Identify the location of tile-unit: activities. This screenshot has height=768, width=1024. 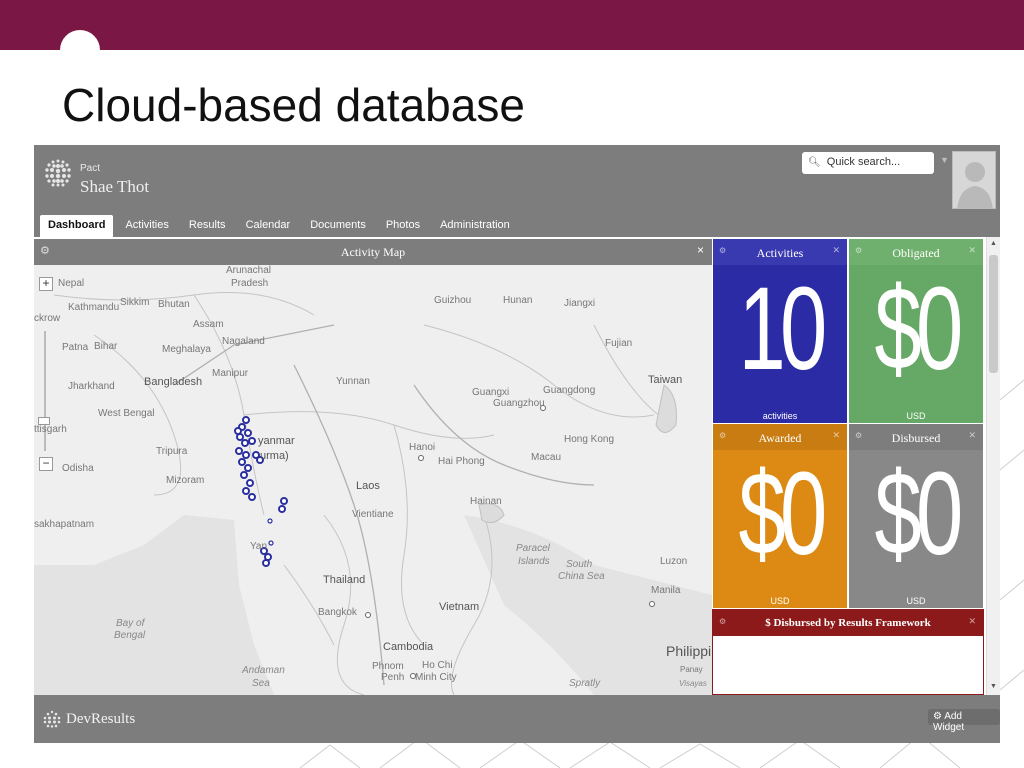
(780, 416).